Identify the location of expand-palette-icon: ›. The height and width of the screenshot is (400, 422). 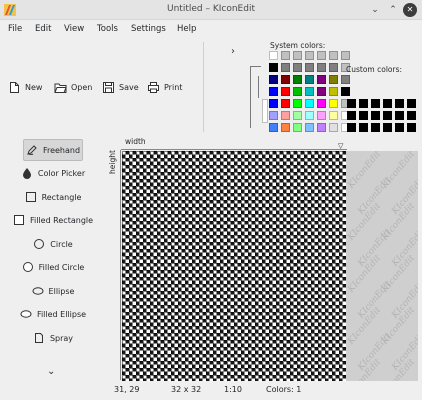
(233, 51).